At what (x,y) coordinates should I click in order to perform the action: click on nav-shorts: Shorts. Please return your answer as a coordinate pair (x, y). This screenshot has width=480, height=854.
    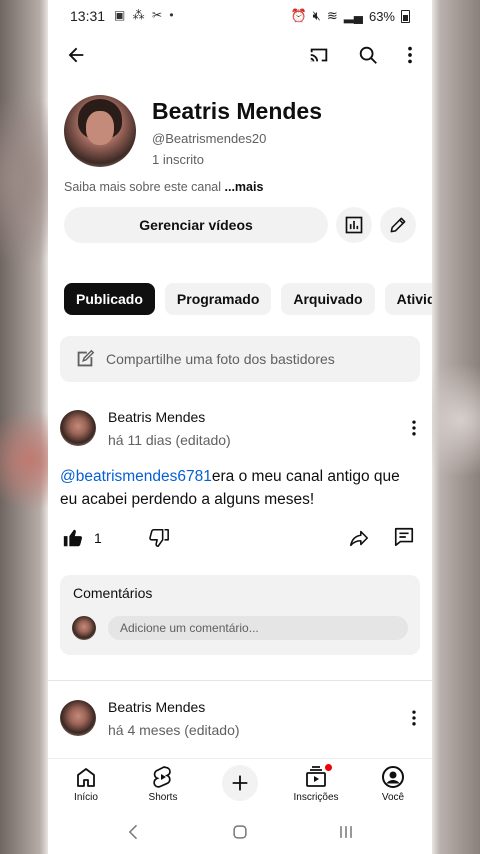
    Looking at the image, I should click on (163, 785).